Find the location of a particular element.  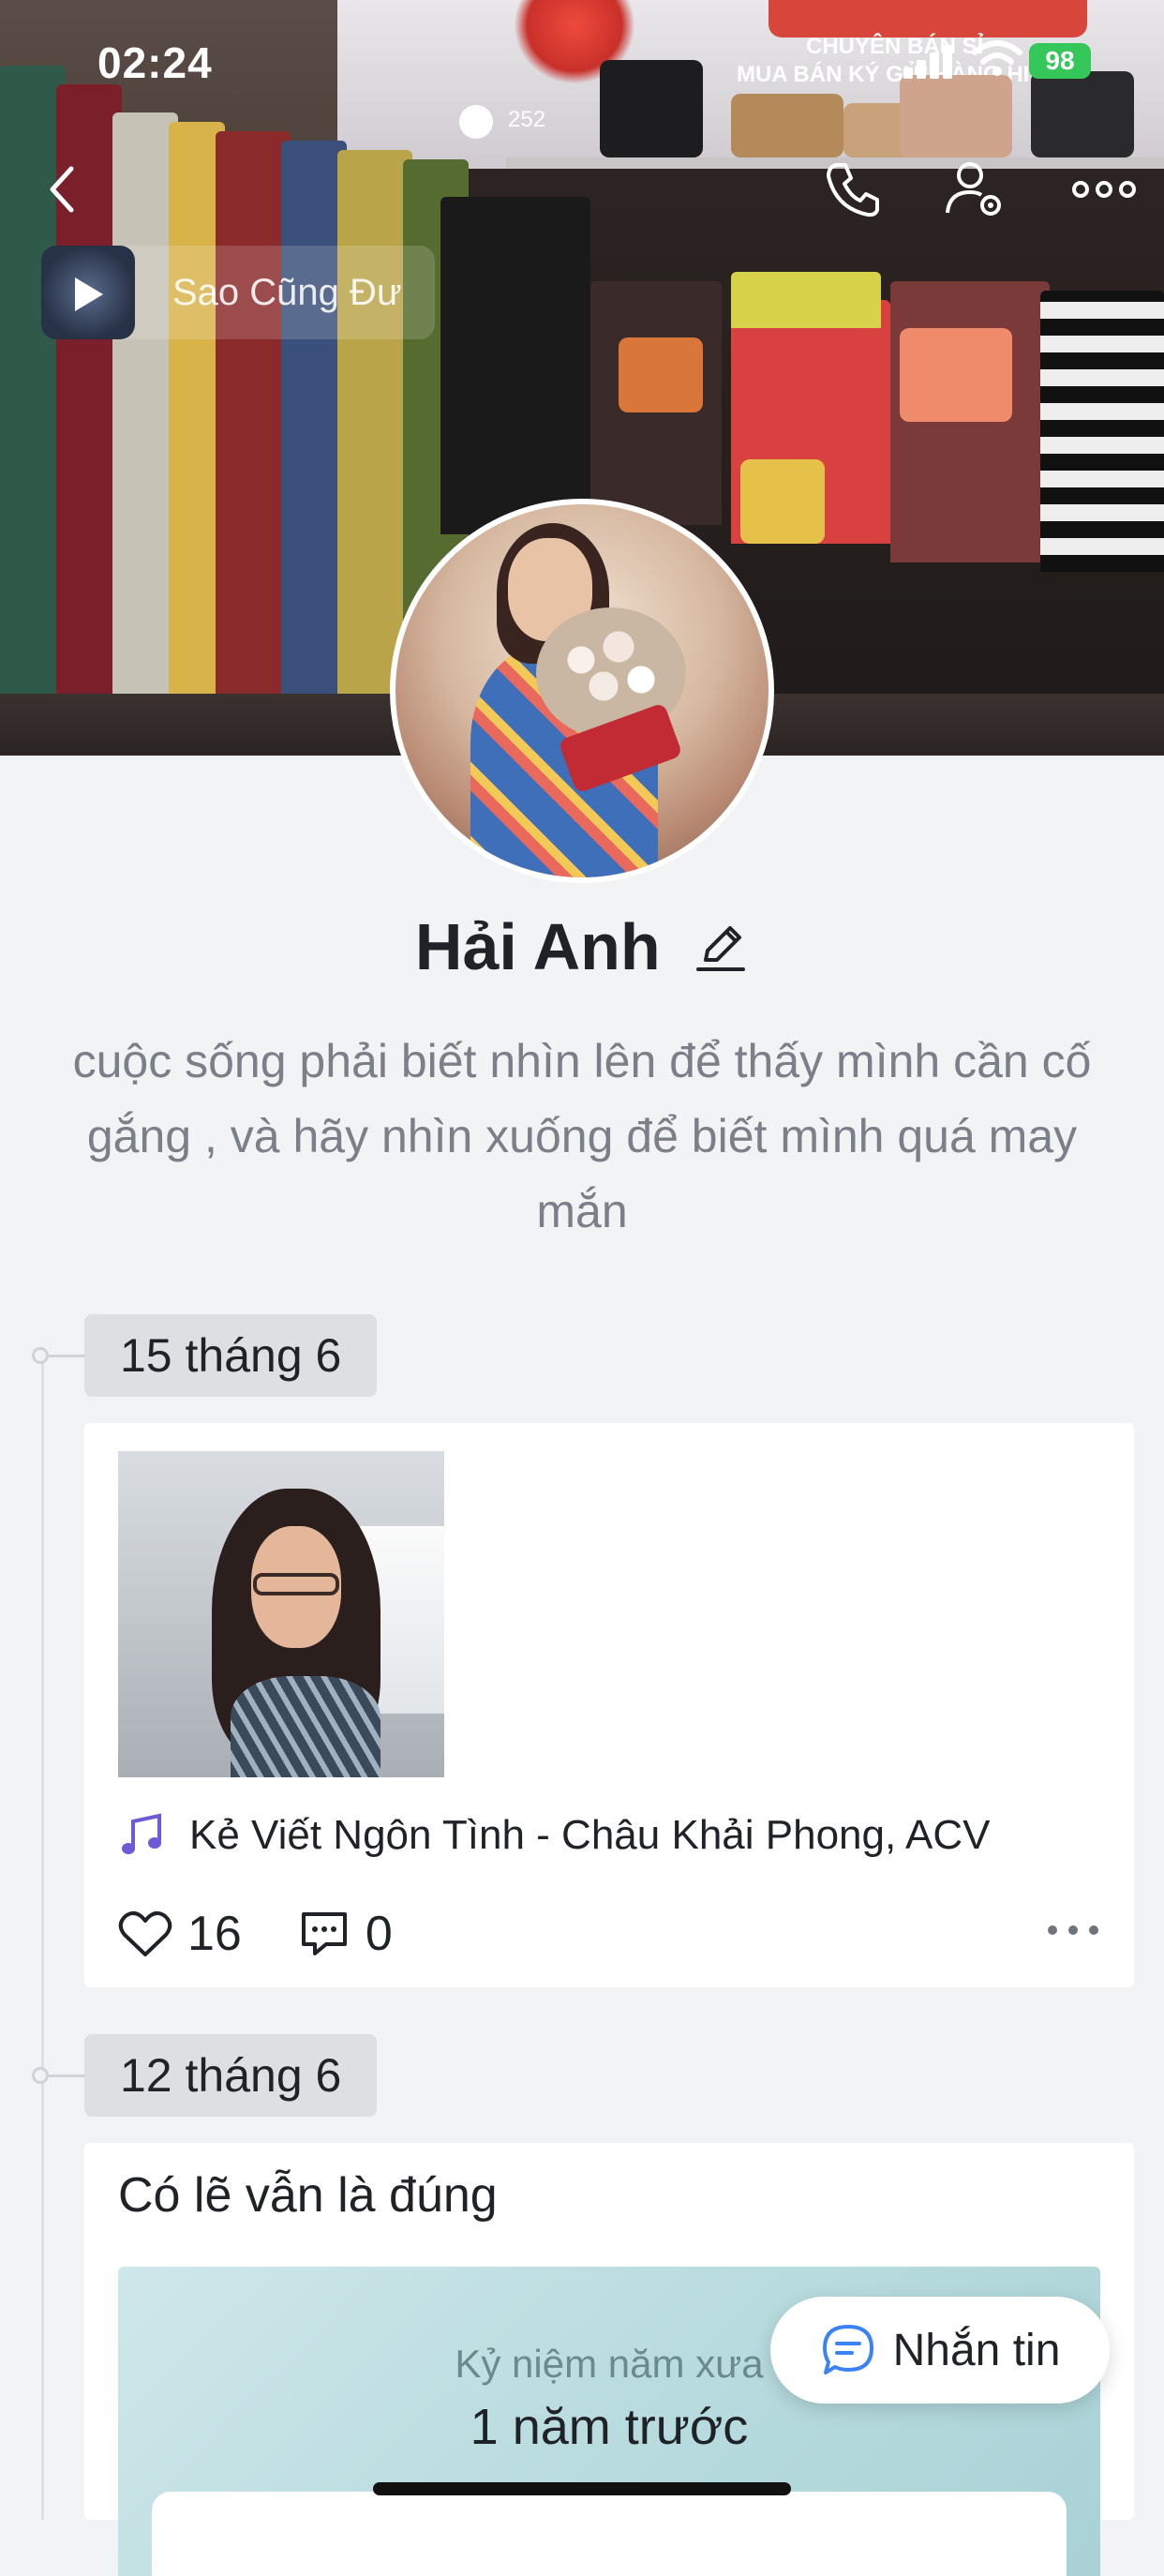

like-count: 16 is located at coordinates (214, 1934).